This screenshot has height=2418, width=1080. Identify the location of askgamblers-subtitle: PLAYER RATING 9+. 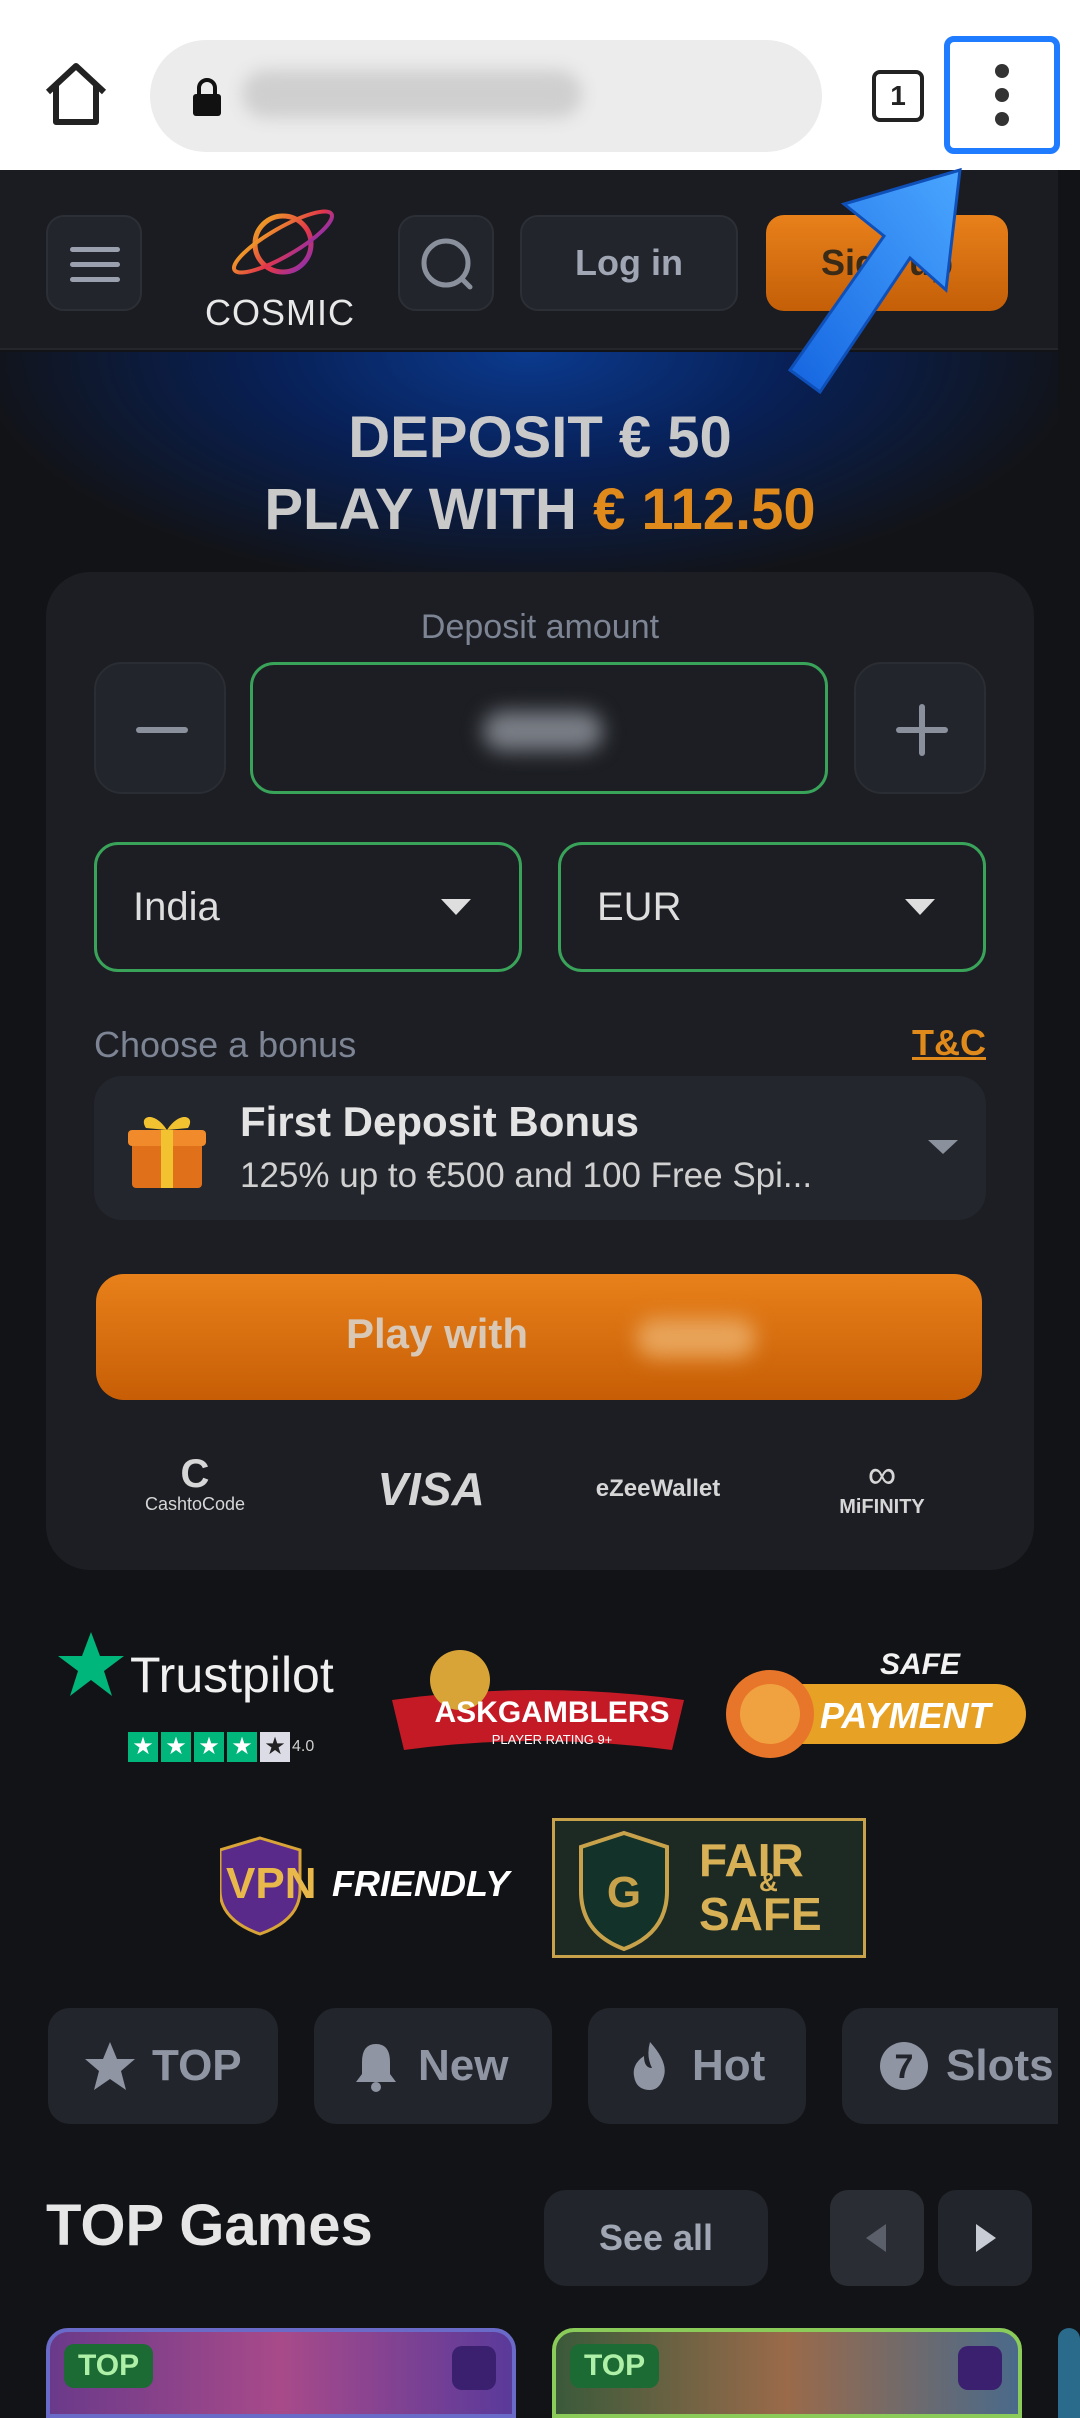
(552, 1739).